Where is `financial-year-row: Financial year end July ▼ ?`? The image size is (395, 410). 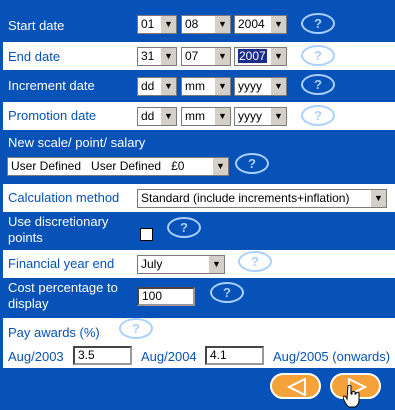 financial-year-row: Financial year end July ▼ ? is located at coordinates (199, 264).